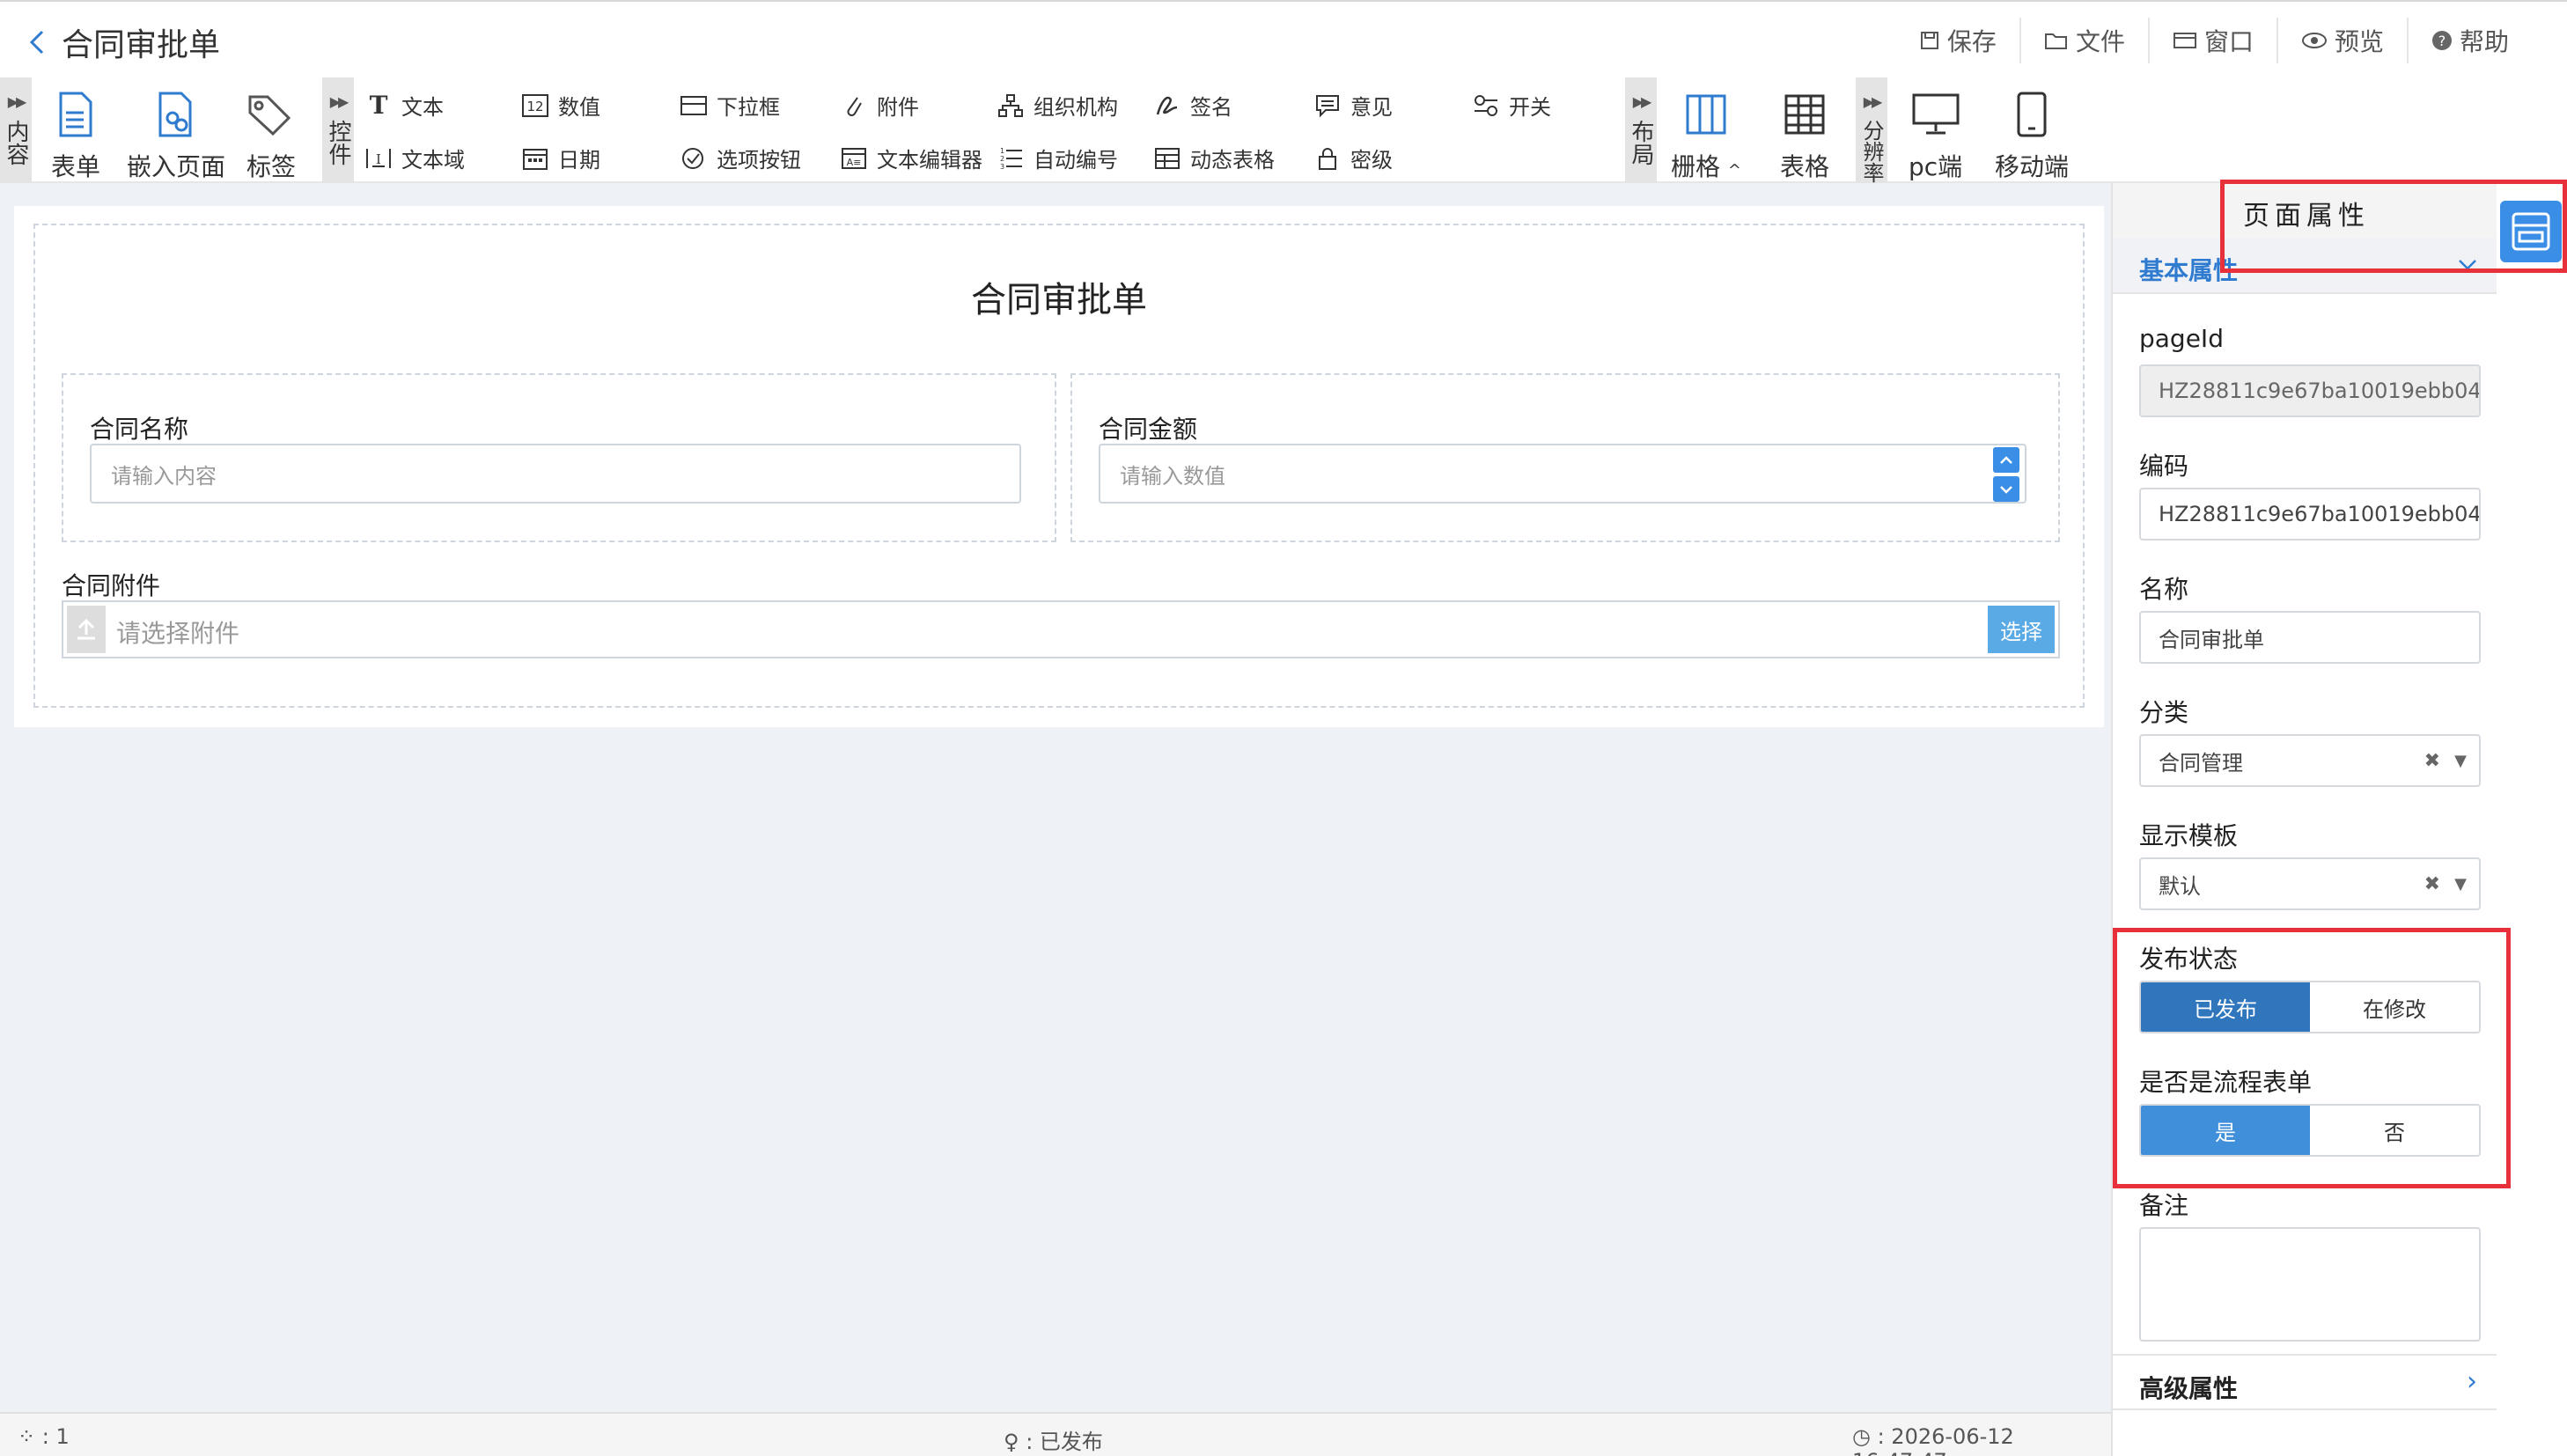 The width and height of the screenshot is (2567, 1456). Describe the element at coordinates (76, 167) in the screenshot. I see `tool-form-label: 表单` at that location.